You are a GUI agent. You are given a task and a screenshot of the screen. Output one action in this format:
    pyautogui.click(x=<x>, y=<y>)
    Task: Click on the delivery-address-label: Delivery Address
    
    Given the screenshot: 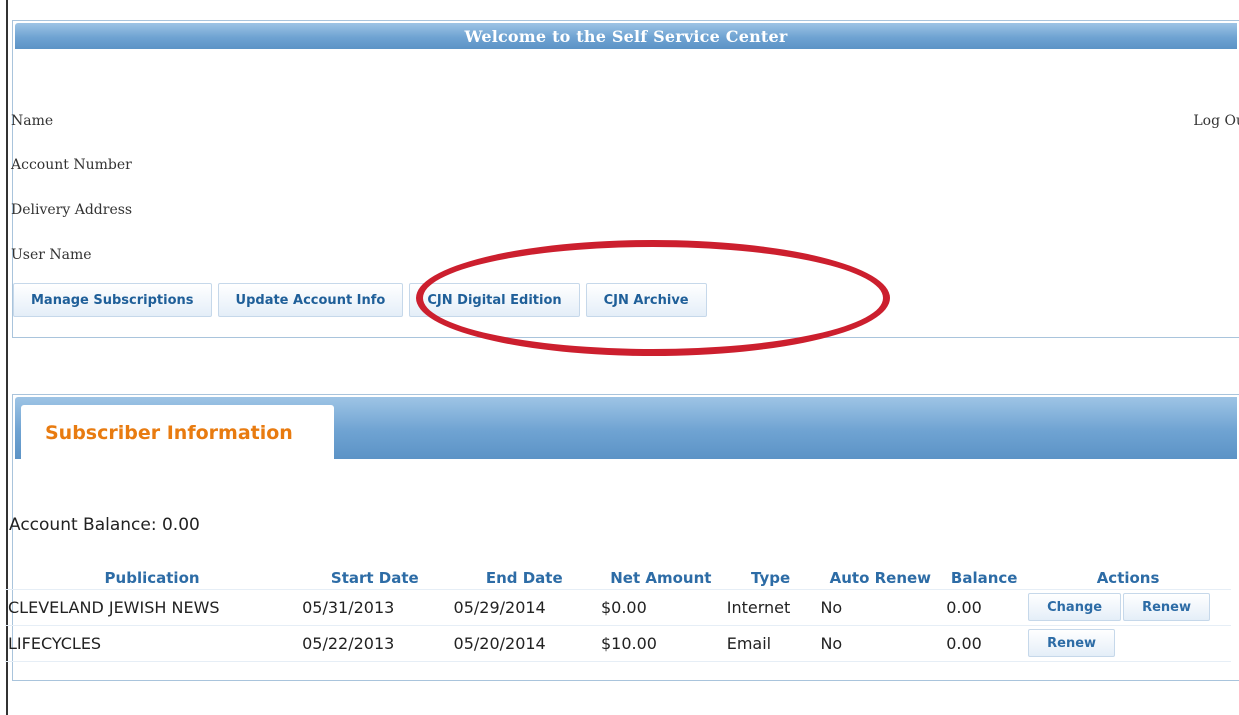 What is the action you would take?
    pyautogui.click(x=72, y=210)
    